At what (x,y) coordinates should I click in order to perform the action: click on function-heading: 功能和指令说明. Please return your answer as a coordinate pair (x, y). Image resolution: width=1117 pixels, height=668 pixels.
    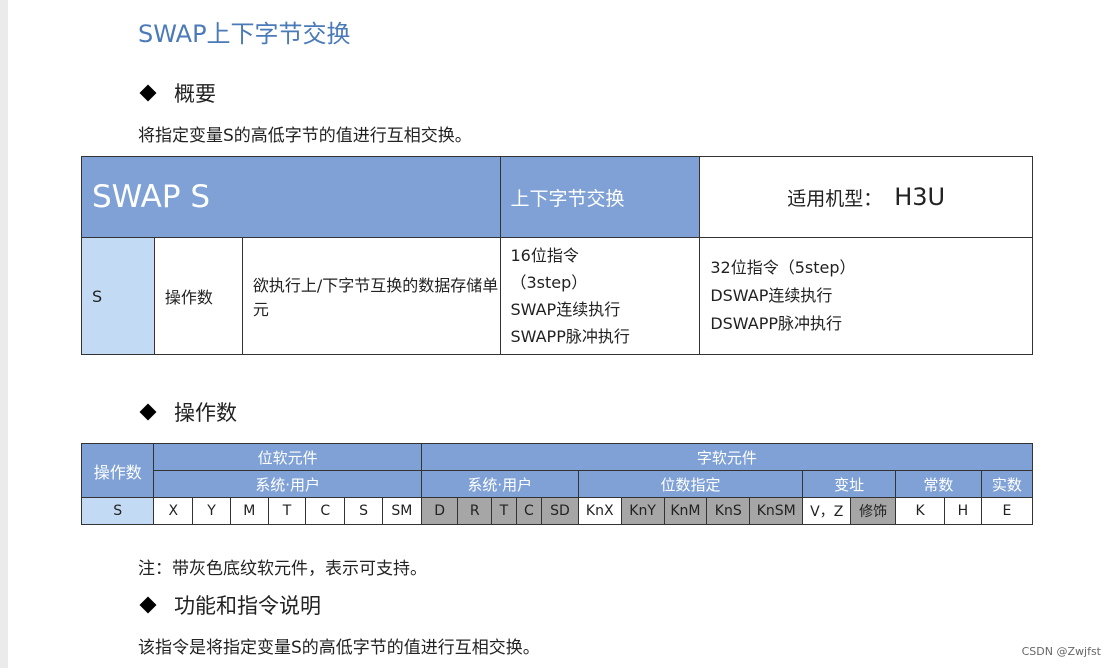
    Looking at the image, I should click on (229, 605).